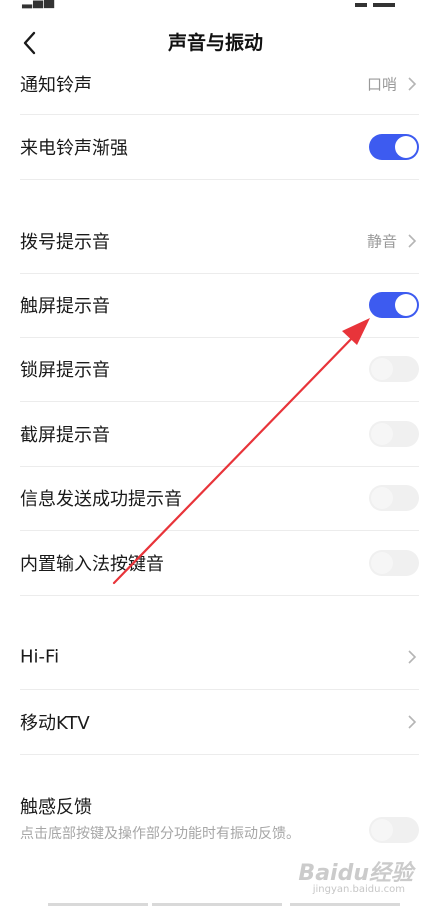 The image size is (431, 906). What do you see at coordinates (215, 147) in the screenshot?
I see `row-ring-crescendo: 来电铃声渐强` at bounding box center [215, 147].